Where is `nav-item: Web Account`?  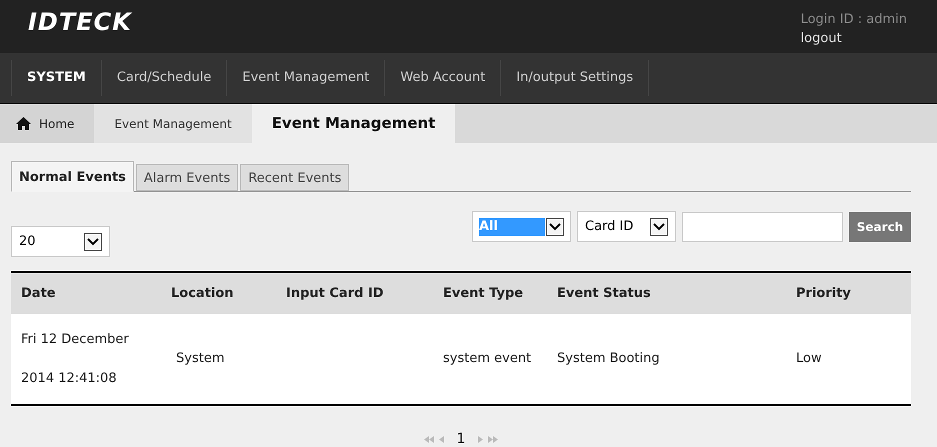 nav-item: Web Account is located at coordinates (443, 78).